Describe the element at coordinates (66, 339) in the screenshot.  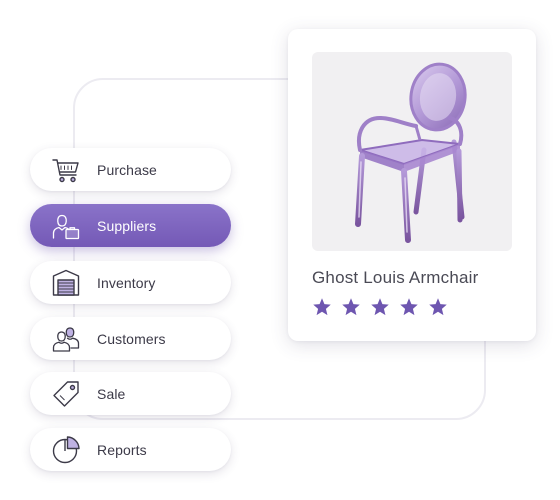
I see `customers-icon` at that location.